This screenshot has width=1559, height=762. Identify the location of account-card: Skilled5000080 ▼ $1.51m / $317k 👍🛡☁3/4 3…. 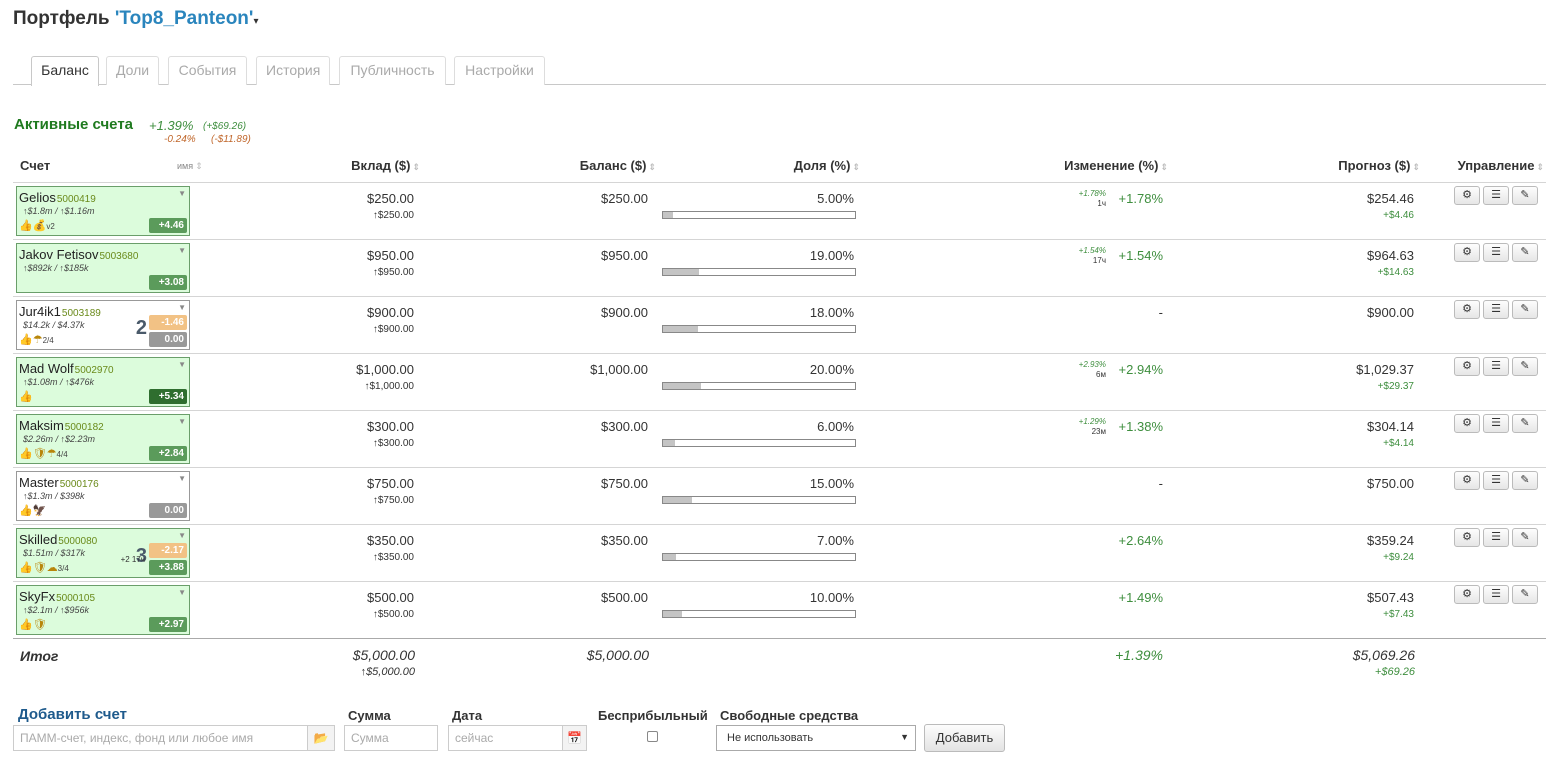
(103, 553).